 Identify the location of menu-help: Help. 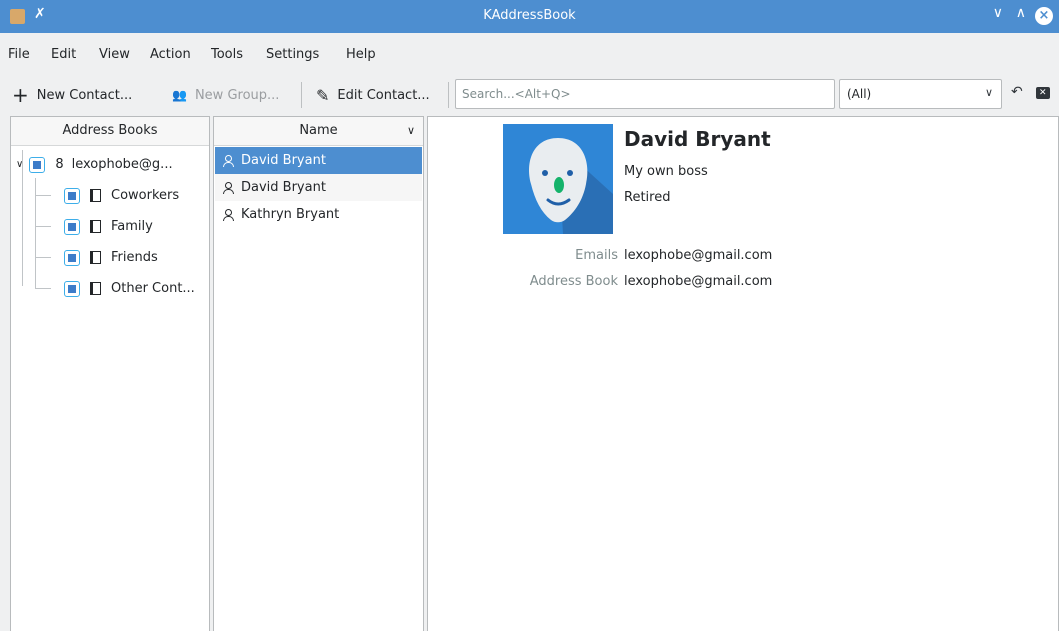
(361, 54).